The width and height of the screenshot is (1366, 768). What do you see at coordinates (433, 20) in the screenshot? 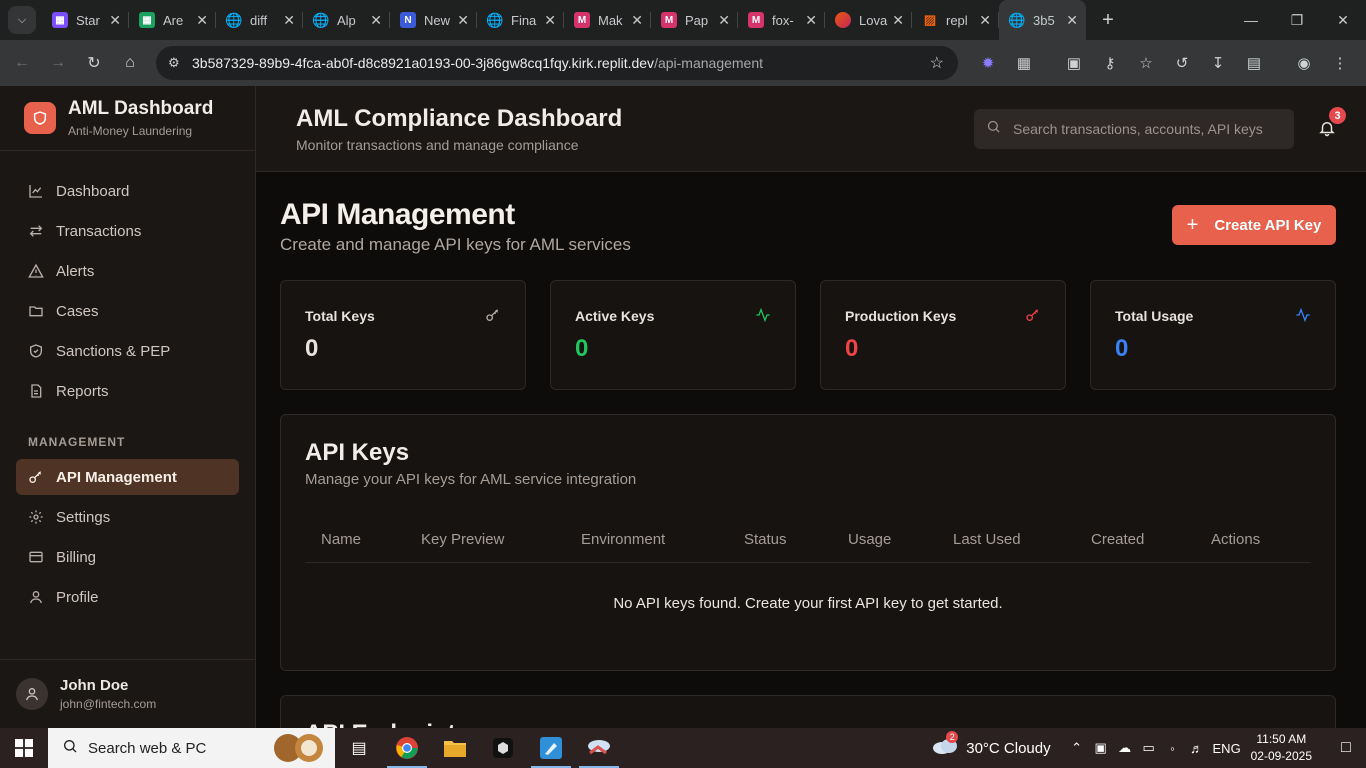
I see `browser-tab: N New ✕` at bounding box center [433, 20].